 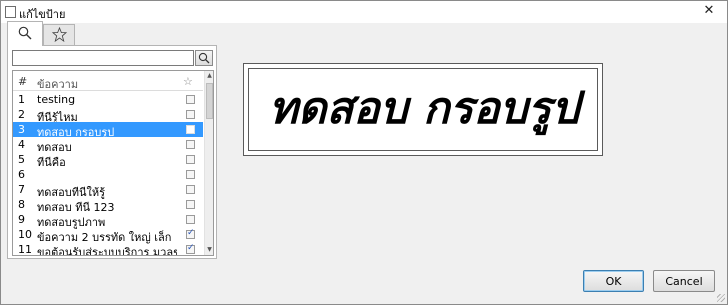 What do you see at coordinates (108, 205) in the screenshot?
I see `table-row: 8 ทดสอบ ทีนี 123` at bounding box center [108, 205].